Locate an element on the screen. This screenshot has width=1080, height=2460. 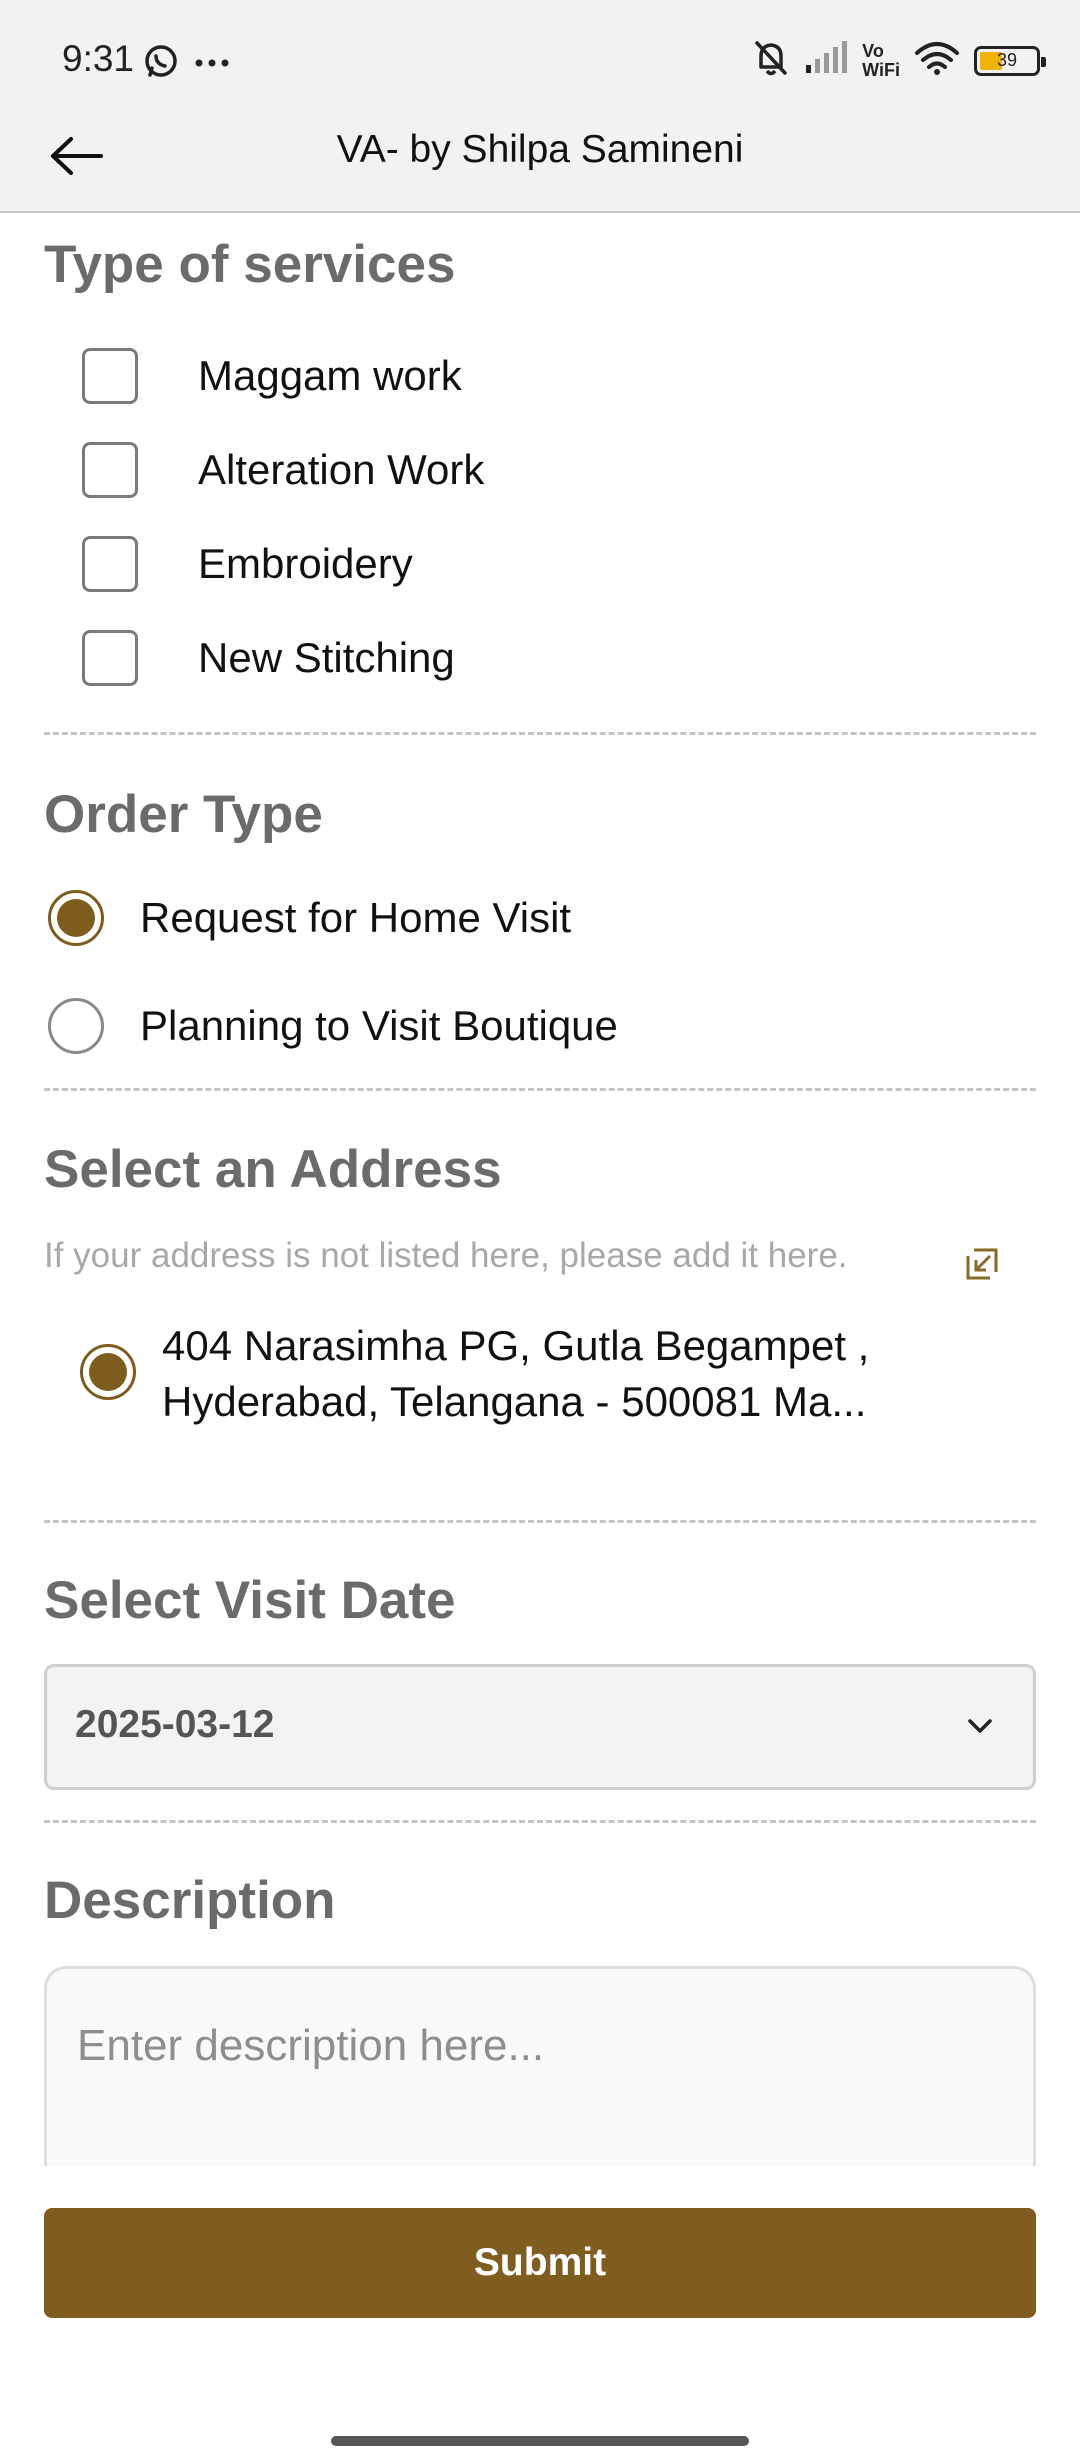
service-option-maggam: Maggam work is located at coordinates (272, 376).